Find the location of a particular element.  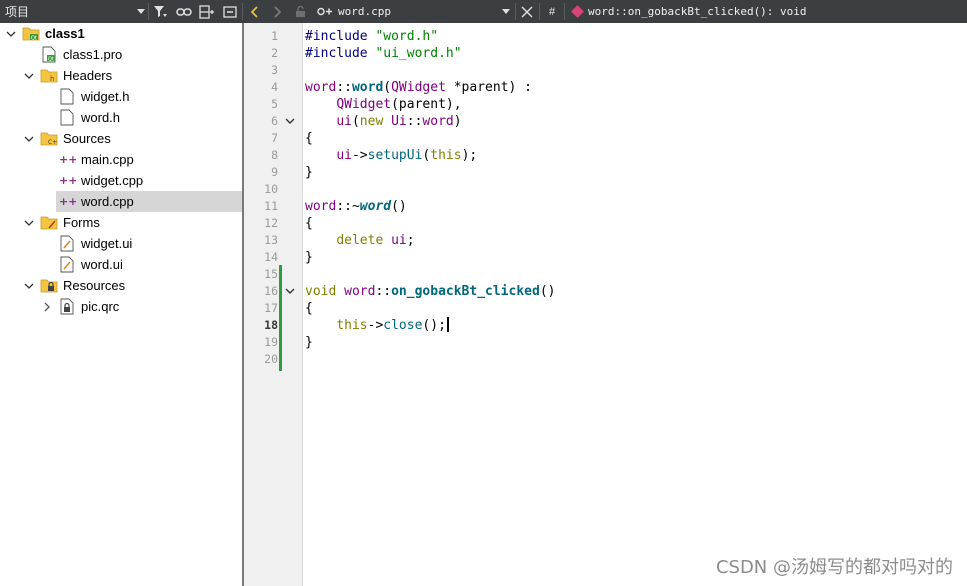

header-file-icon is located at coordinates (67, 96).